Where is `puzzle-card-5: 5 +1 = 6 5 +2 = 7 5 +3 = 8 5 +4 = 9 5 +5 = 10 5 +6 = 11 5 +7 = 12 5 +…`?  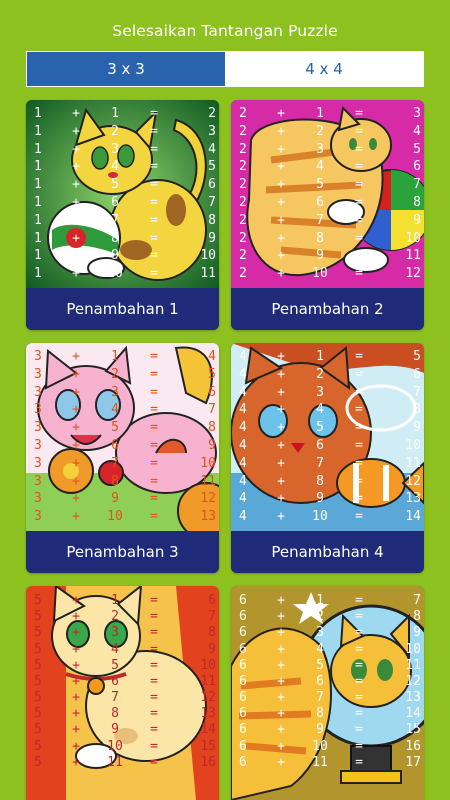 puzzle-card-5: 5 +1 = 6 5 +2 = 7 5 +3 = 8 5 +4 = 9 5 +5 = 10 5 +6 = 11 5 +7 = 12 5 +… is located at coordinates (122, 693).